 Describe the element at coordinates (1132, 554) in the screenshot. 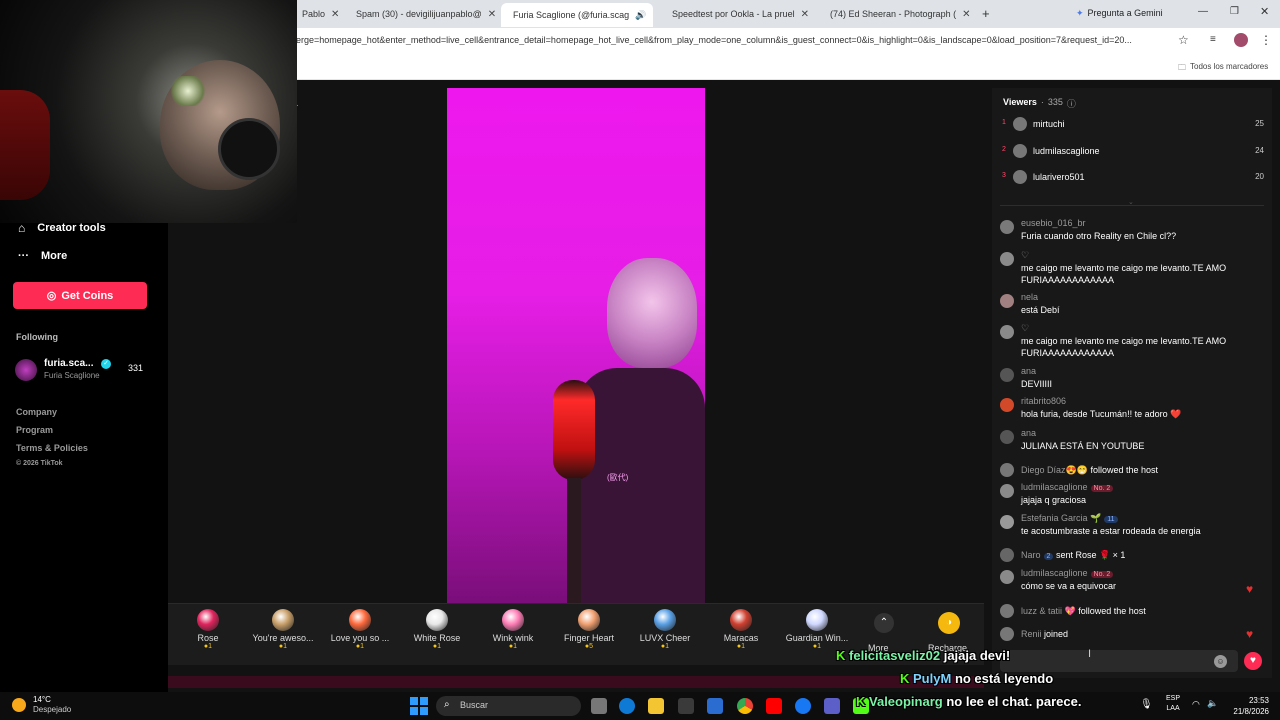

I see `chat-message: Naro 2 sent Rose 🌹 × 1` at that location.